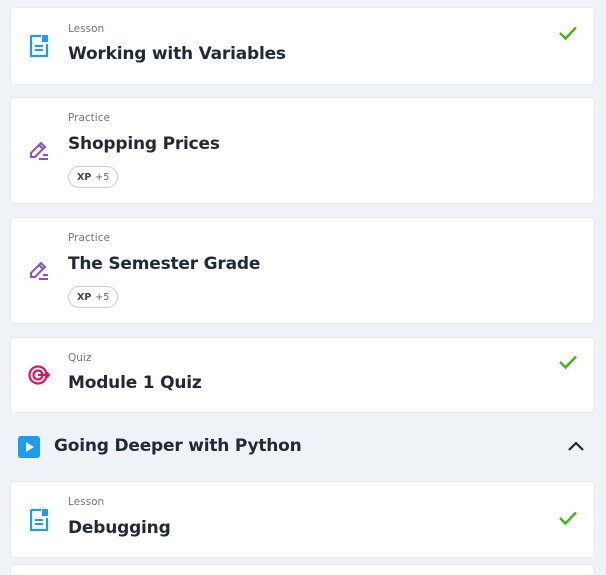 The image size is (606, 575). What do you see at coordinates (178, 446) in the screenshot?
I see `section-title: Going Deeper with Python` at bounding box center [178, 446].